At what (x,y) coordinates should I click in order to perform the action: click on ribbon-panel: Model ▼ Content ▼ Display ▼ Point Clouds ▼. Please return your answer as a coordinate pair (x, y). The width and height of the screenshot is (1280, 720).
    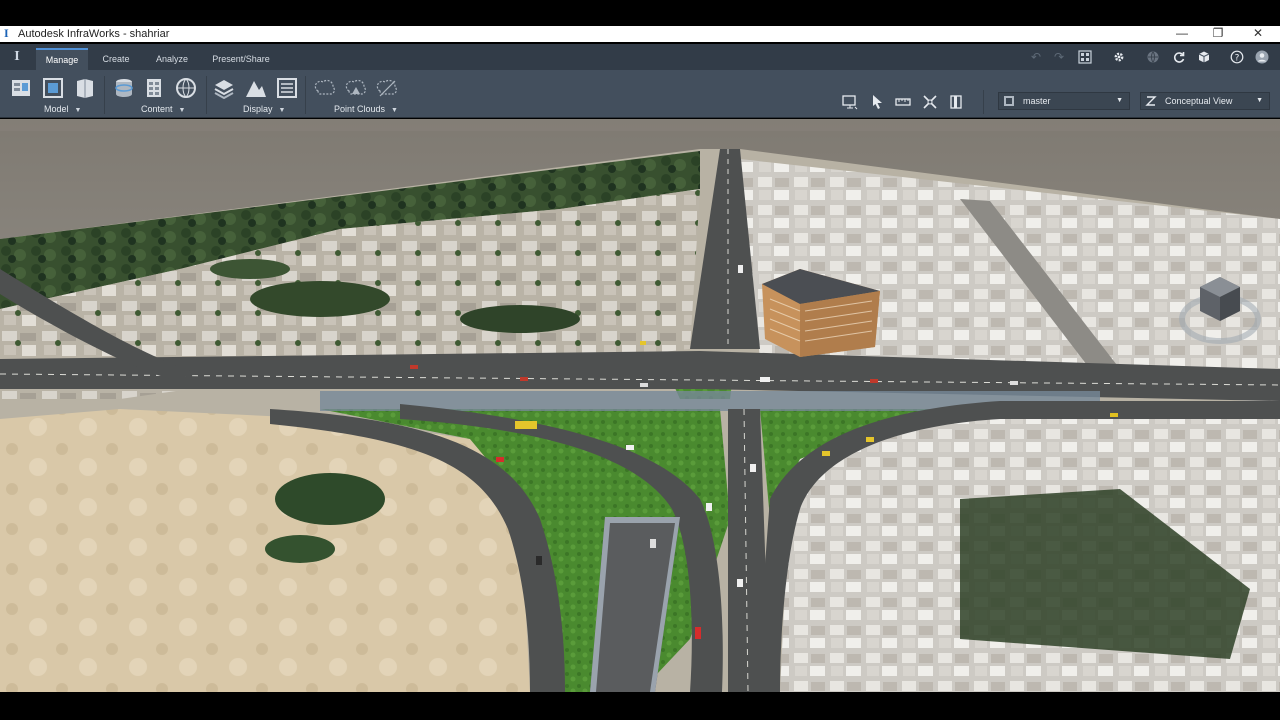
    Looking at the image, I should click on (640, 94).